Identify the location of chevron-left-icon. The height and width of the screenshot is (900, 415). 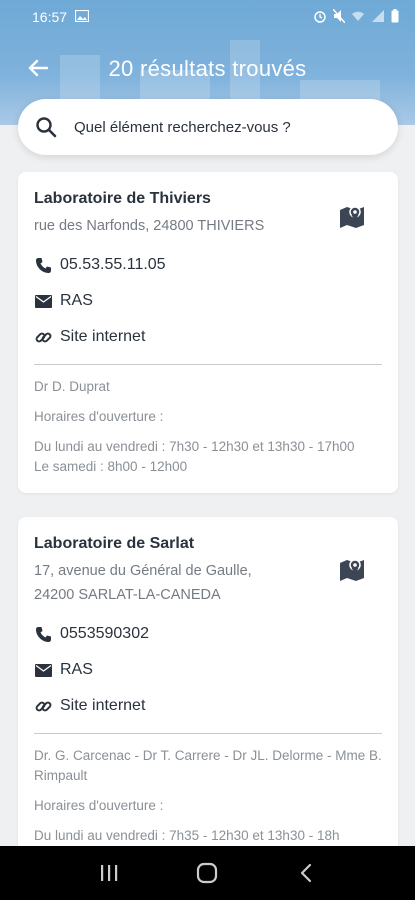
(305, 873).